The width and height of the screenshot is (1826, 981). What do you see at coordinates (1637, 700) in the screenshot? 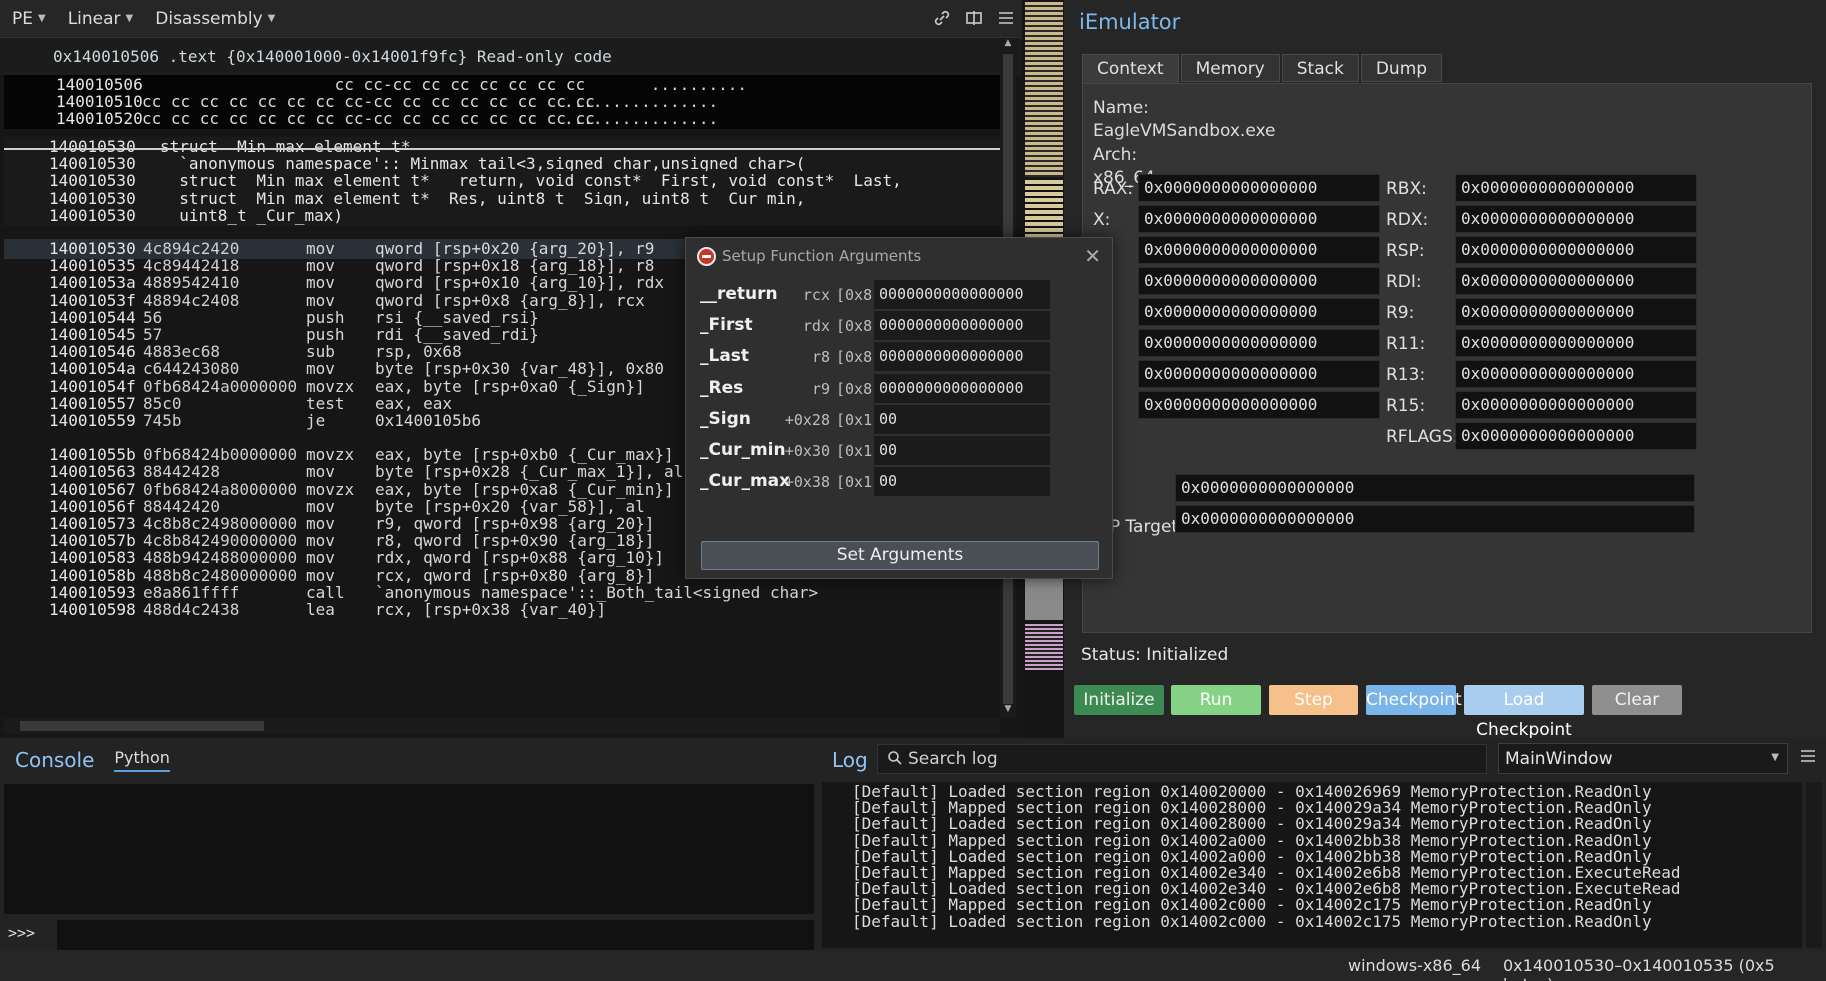
I see `clear-button: Clear` at bounding box center [1637, 700].